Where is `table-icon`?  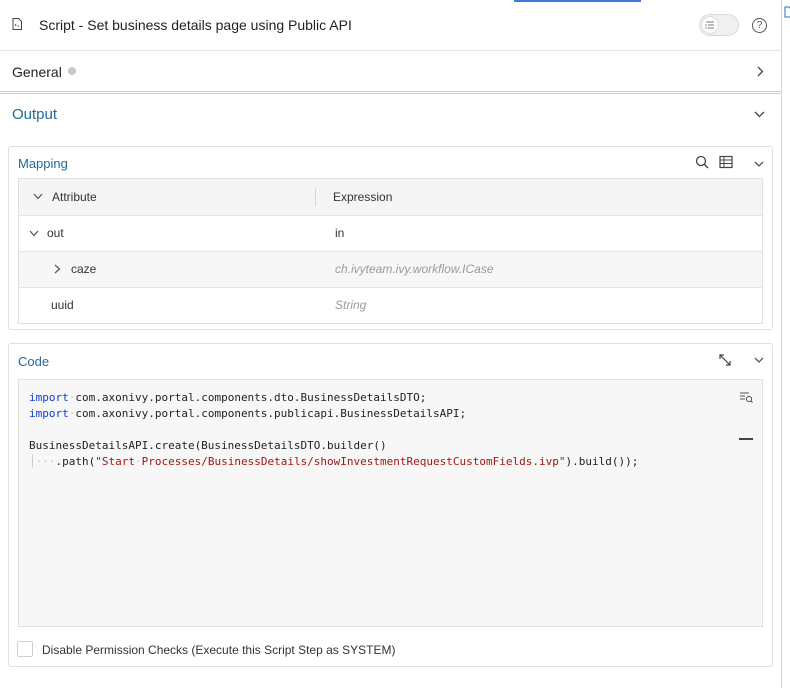 table-icon is located at coordinates (726, 162).